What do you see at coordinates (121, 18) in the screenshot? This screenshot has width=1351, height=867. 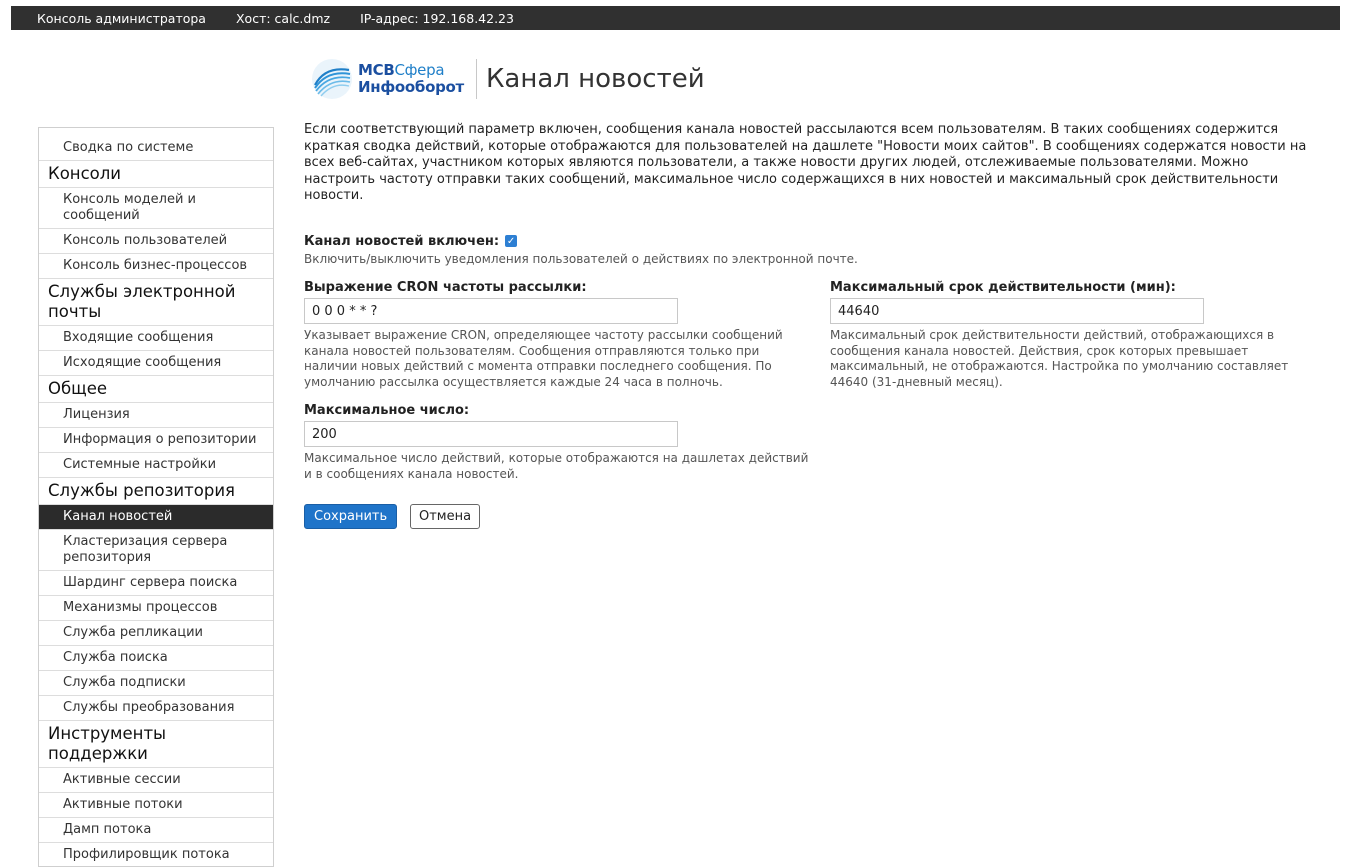 I see `admin-console-label: Консоль администратора` at bounding box center [121, 18].